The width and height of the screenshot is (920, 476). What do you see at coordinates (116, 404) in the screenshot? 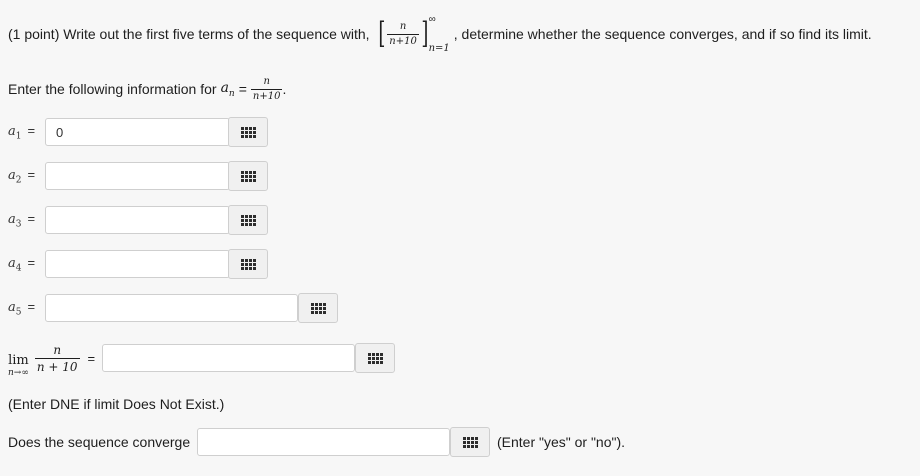
I see `dne-note: (Enter DNE if limit Does Not Exist.)` at bounding box center [116, 404].